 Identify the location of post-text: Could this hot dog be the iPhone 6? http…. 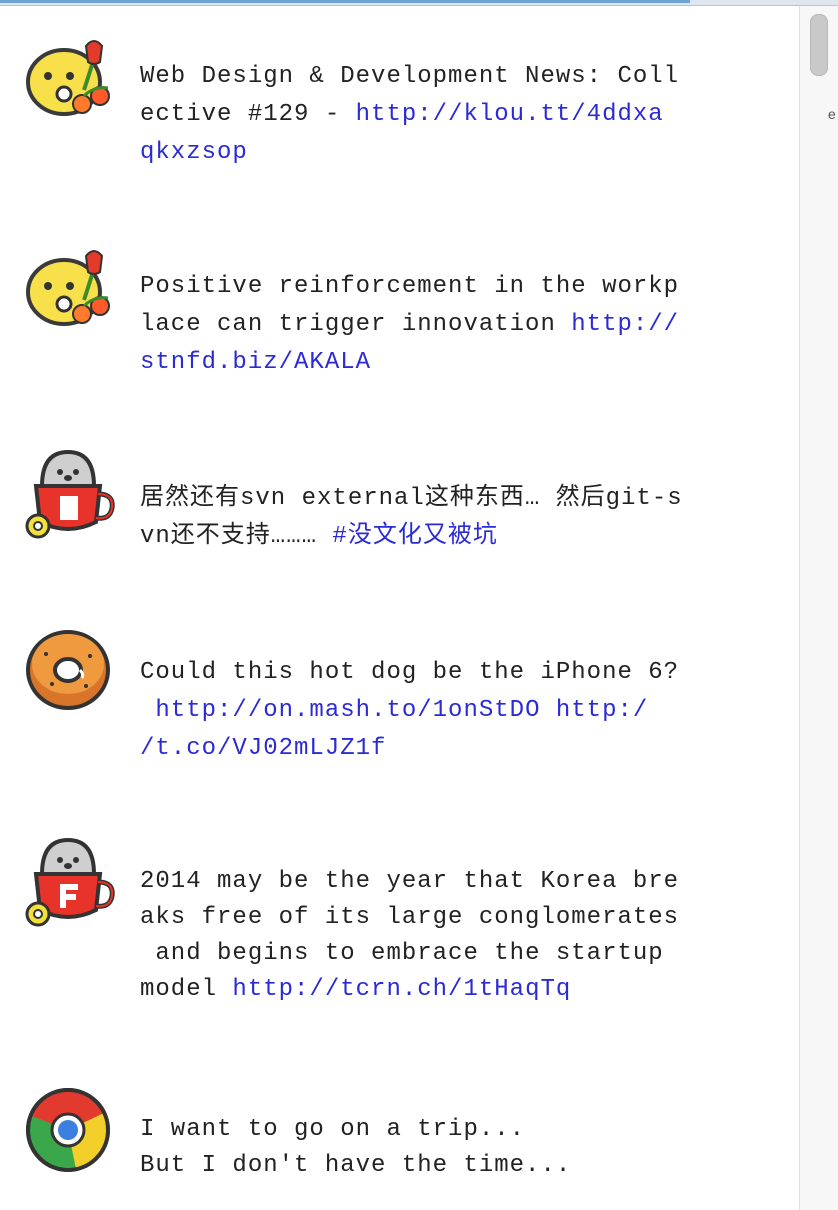
(420, 711).